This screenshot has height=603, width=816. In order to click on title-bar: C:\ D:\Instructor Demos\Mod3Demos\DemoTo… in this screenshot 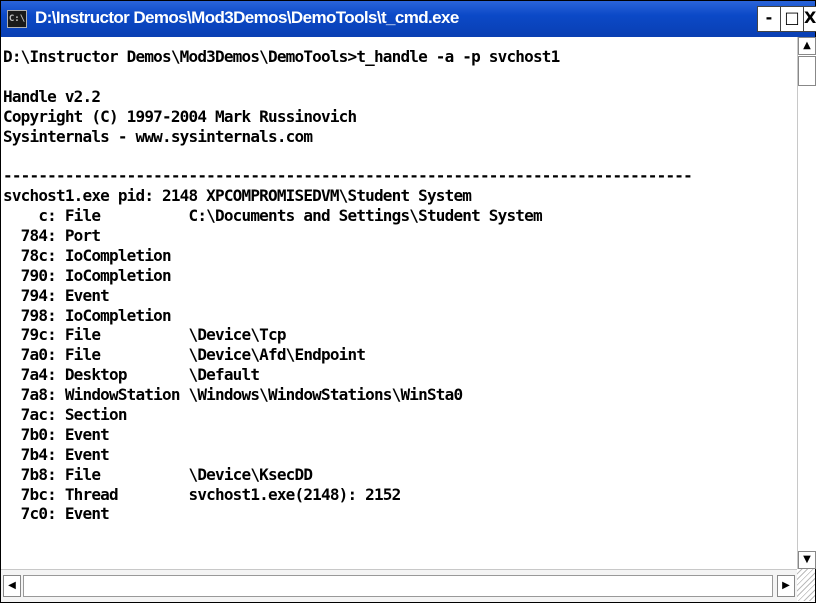, I will do `click(408, 19)`.